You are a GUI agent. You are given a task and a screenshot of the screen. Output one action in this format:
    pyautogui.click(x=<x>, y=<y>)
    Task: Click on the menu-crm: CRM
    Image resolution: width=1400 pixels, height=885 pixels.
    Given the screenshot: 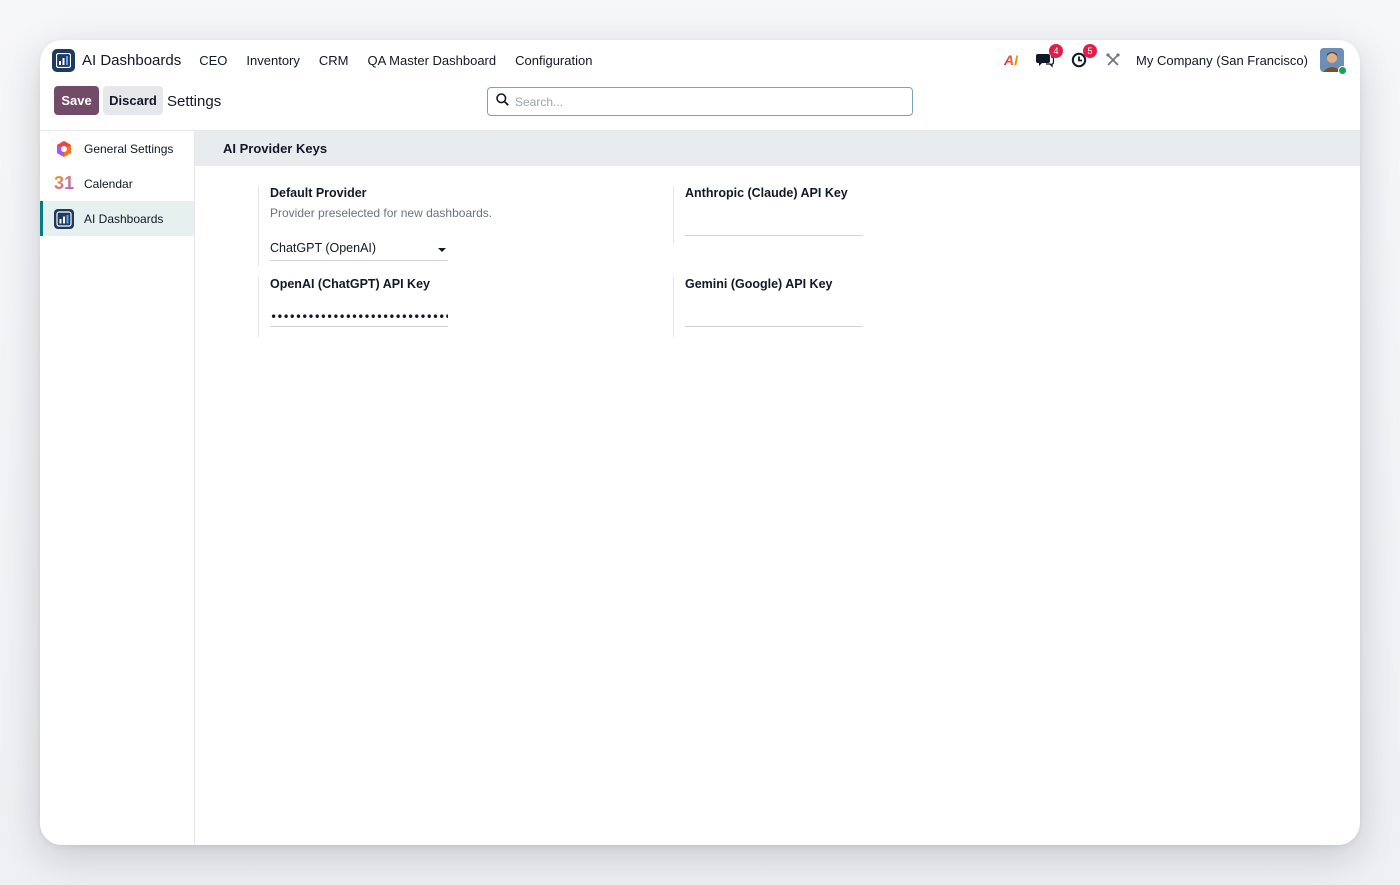 What is the action you would take?
    pyautogui.click(x=334, y=60)
    